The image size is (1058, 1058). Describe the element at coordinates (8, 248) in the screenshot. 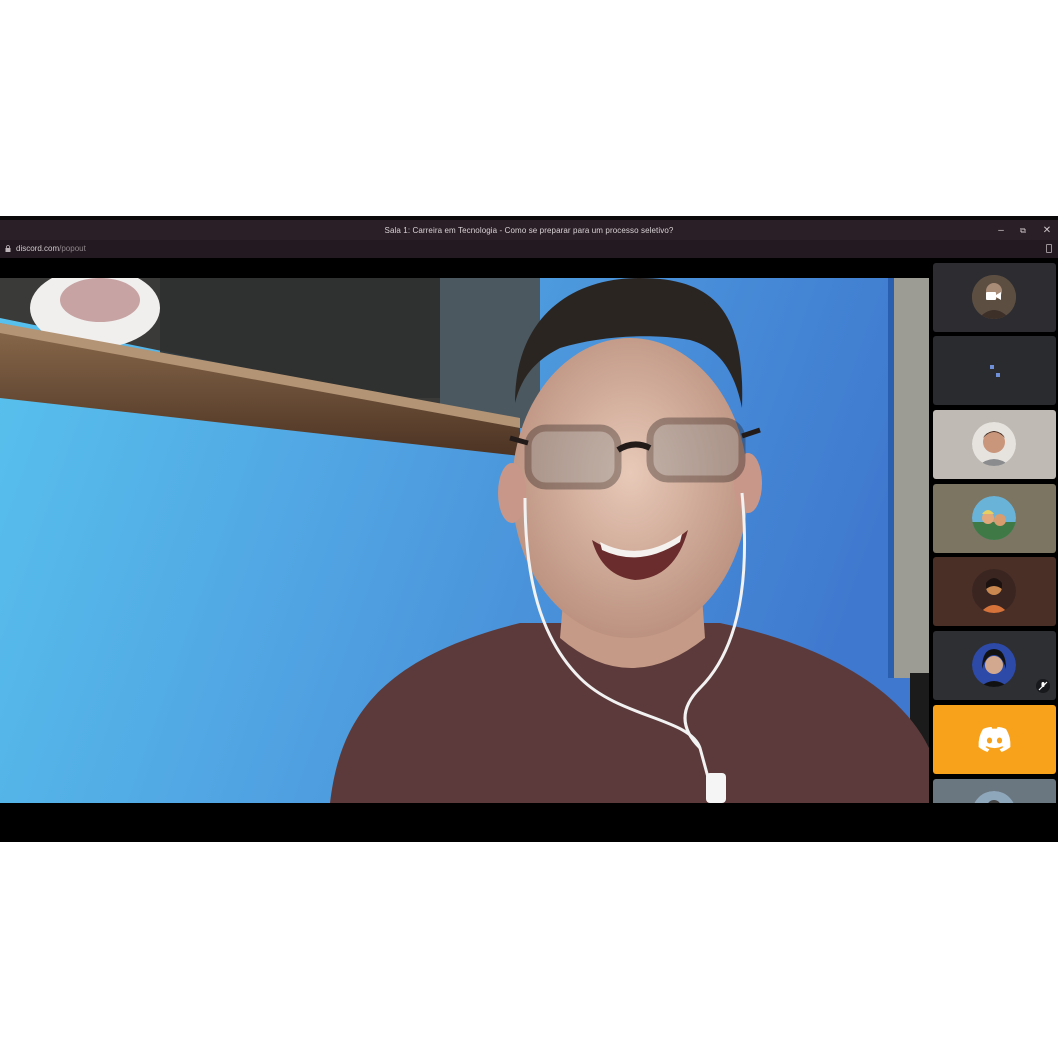

I see `lock-icon` at that location.